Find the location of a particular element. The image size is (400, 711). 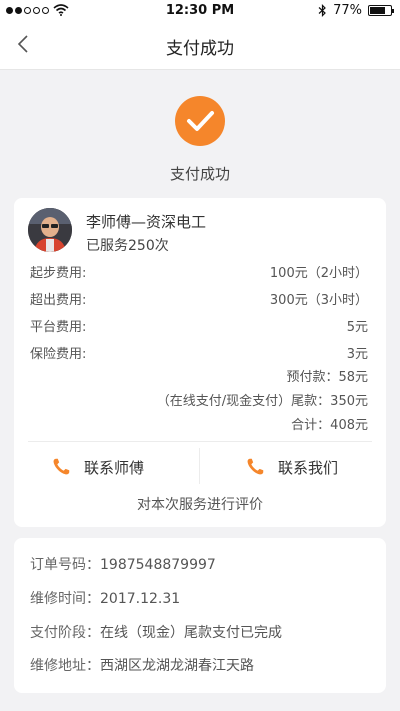

battery-icon is located at coordinates (381, 10).